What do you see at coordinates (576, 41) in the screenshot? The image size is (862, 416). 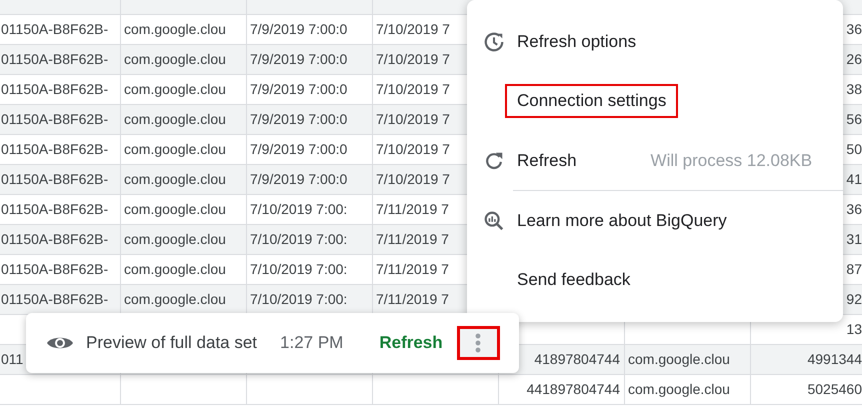 I see `menu-item: Refresh options` at bounding box center [576, 41].